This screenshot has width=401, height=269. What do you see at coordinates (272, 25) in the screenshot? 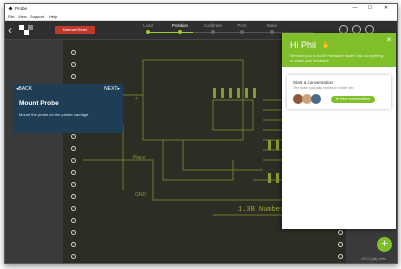
I see `step-bake: Bake` at bounding box center [272, 25].